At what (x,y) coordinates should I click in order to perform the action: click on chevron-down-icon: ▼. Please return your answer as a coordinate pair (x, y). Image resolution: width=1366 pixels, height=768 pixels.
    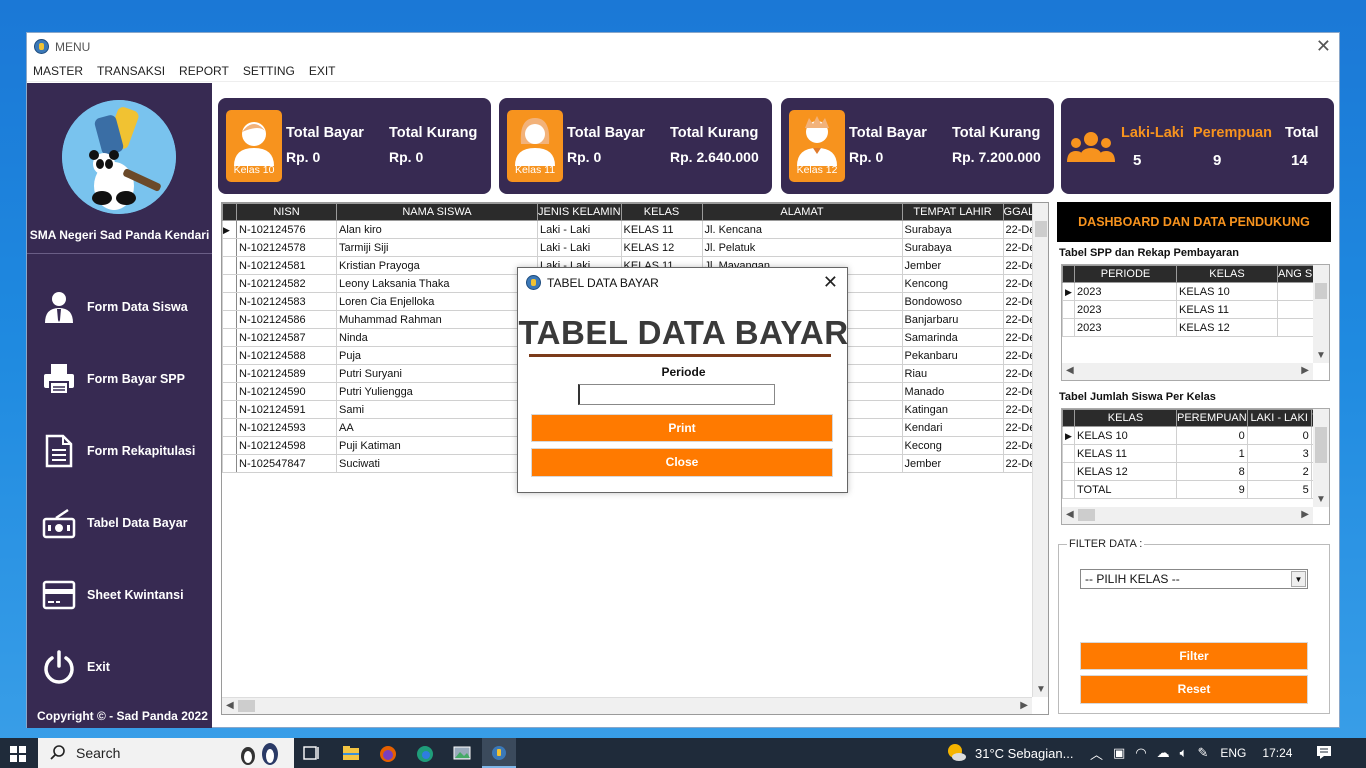
    Looking at the image, I should click on (1298, 579).